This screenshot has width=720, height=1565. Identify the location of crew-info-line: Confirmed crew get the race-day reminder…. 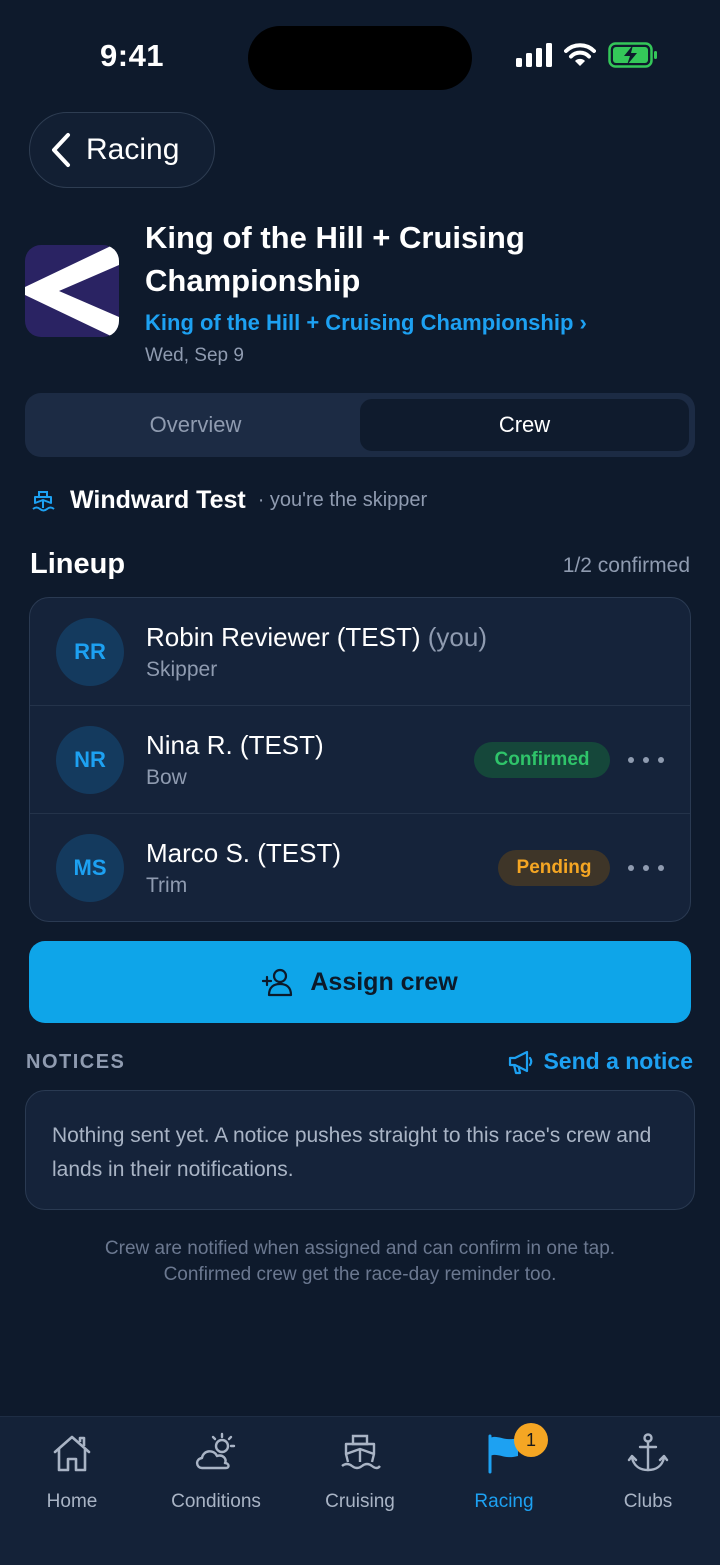
(360, 1274).